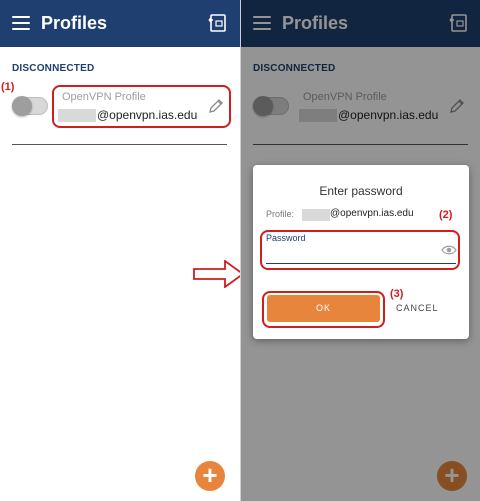 The image size is (480, 501). Describe the element at coordinates (22, 106) in the screenshot. I see `toggle-knob` at that location.